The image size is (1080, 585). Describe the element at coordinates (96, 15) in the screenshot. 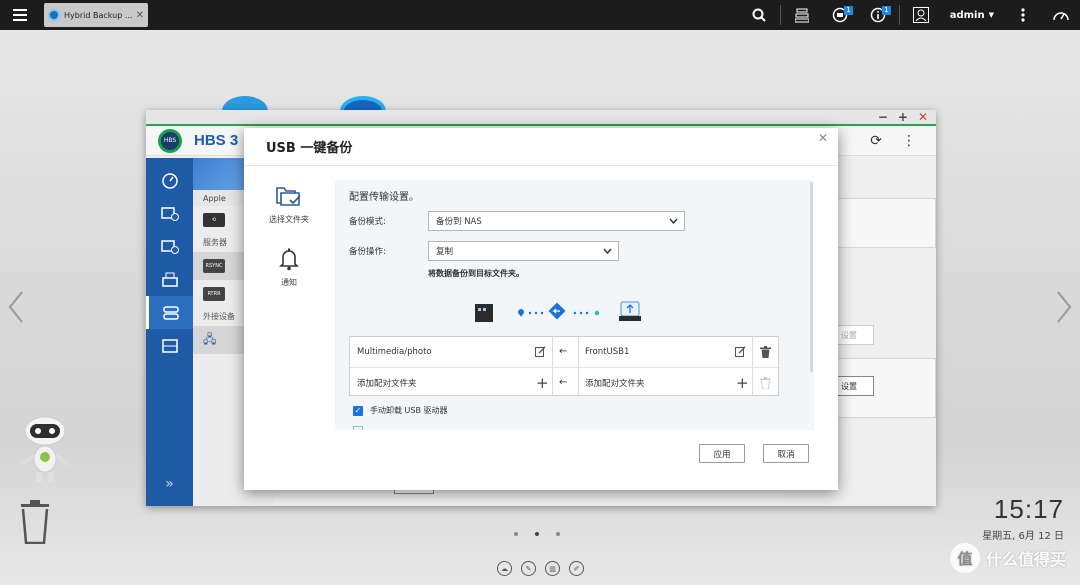

I see `app-tab-hybrid-backup: Hybrid Backup ... ✕` at that location.